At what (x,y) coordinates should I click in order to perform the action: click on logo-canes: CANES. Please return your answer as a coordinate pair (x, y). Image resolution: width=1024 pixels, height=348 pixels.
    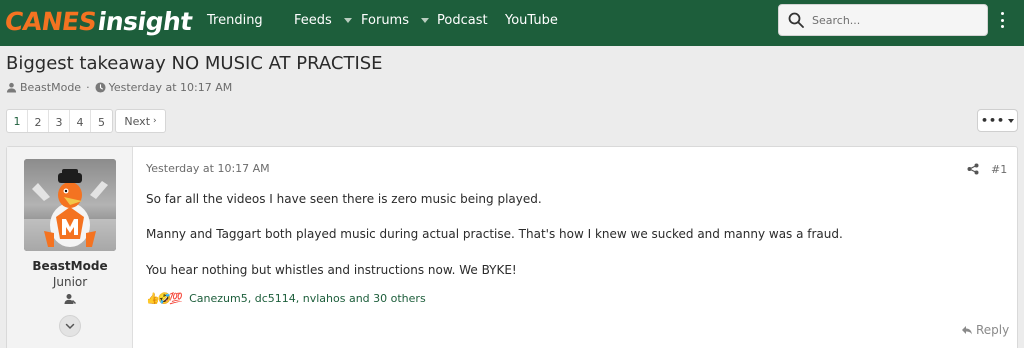
    Looking at the image, I should click on (50, 21).